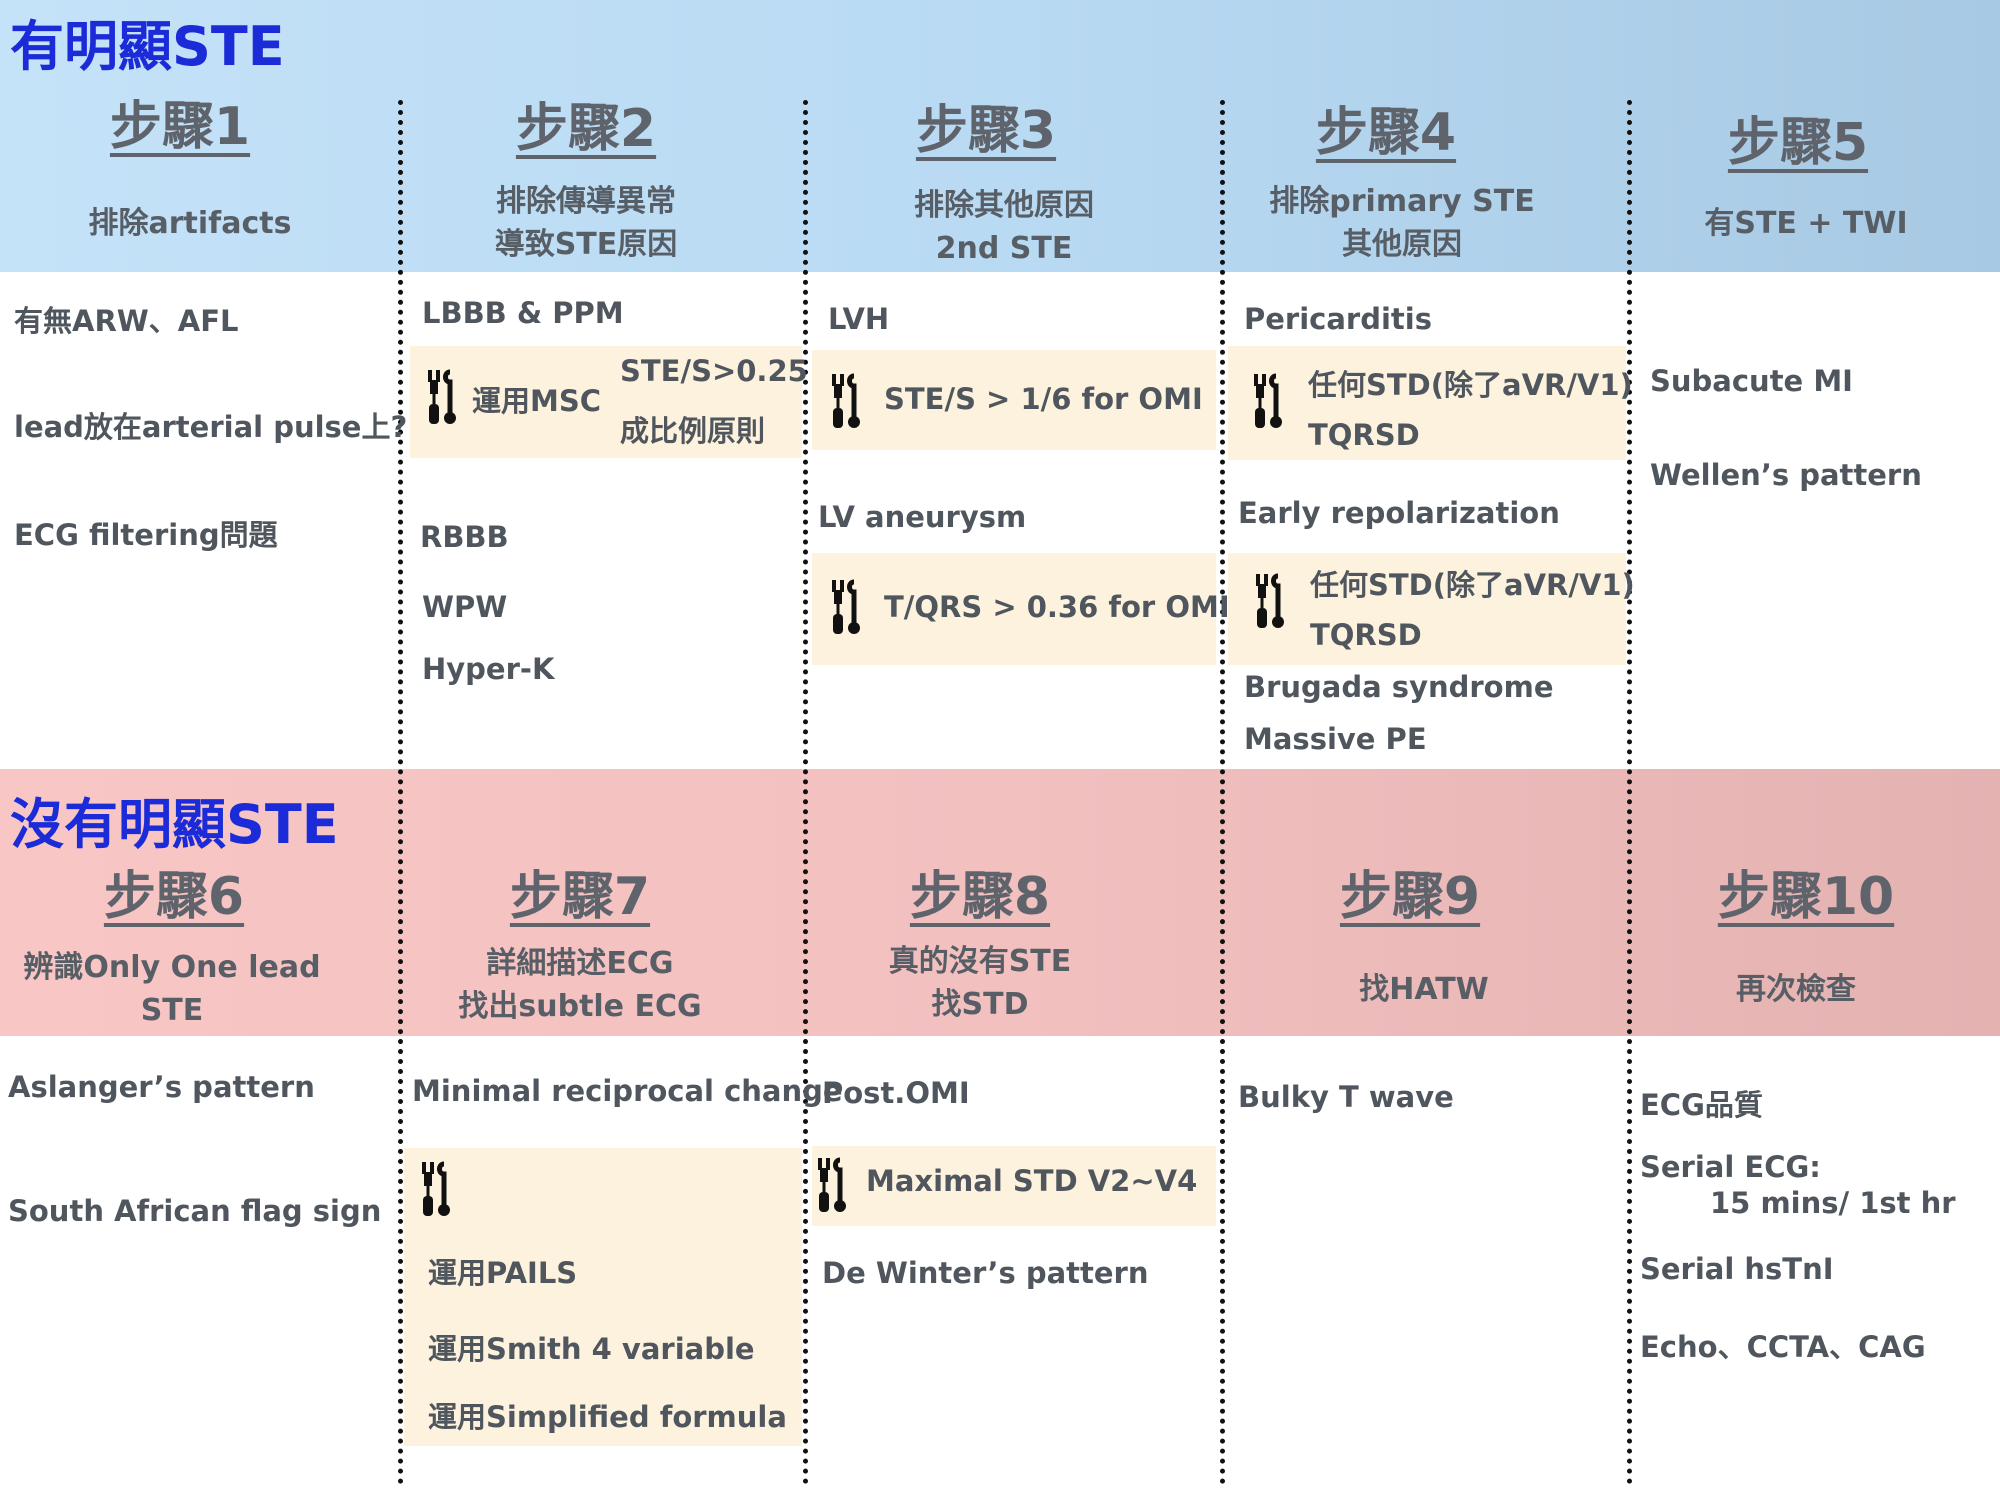  What do you see at coordinates (1472, 585) in the screenshot?
I see `step4-tool2-line1: 任何STD(除了aVR/V1)` at bounding box center [1472, 585].